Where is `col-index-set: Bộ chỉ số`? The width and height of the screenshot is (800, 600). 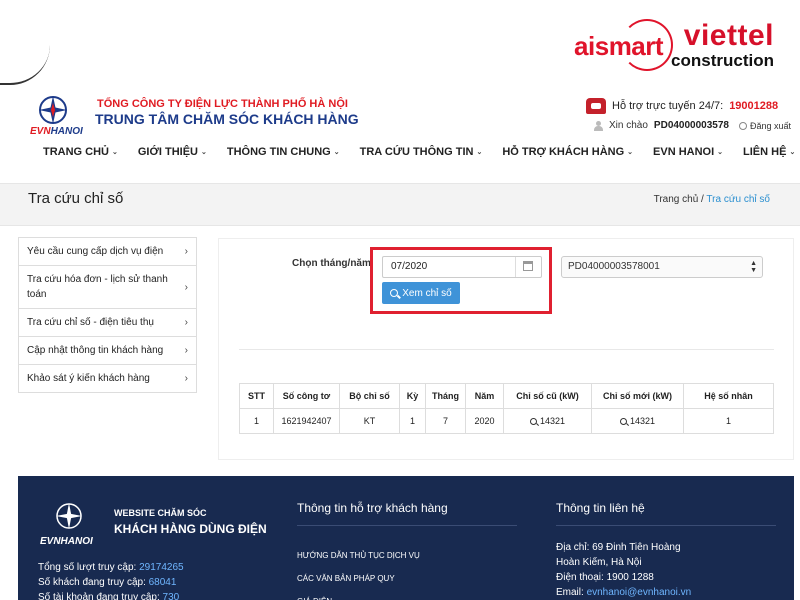 col-index-set: Bộ chỉ số is located at coordinates (369, 396).